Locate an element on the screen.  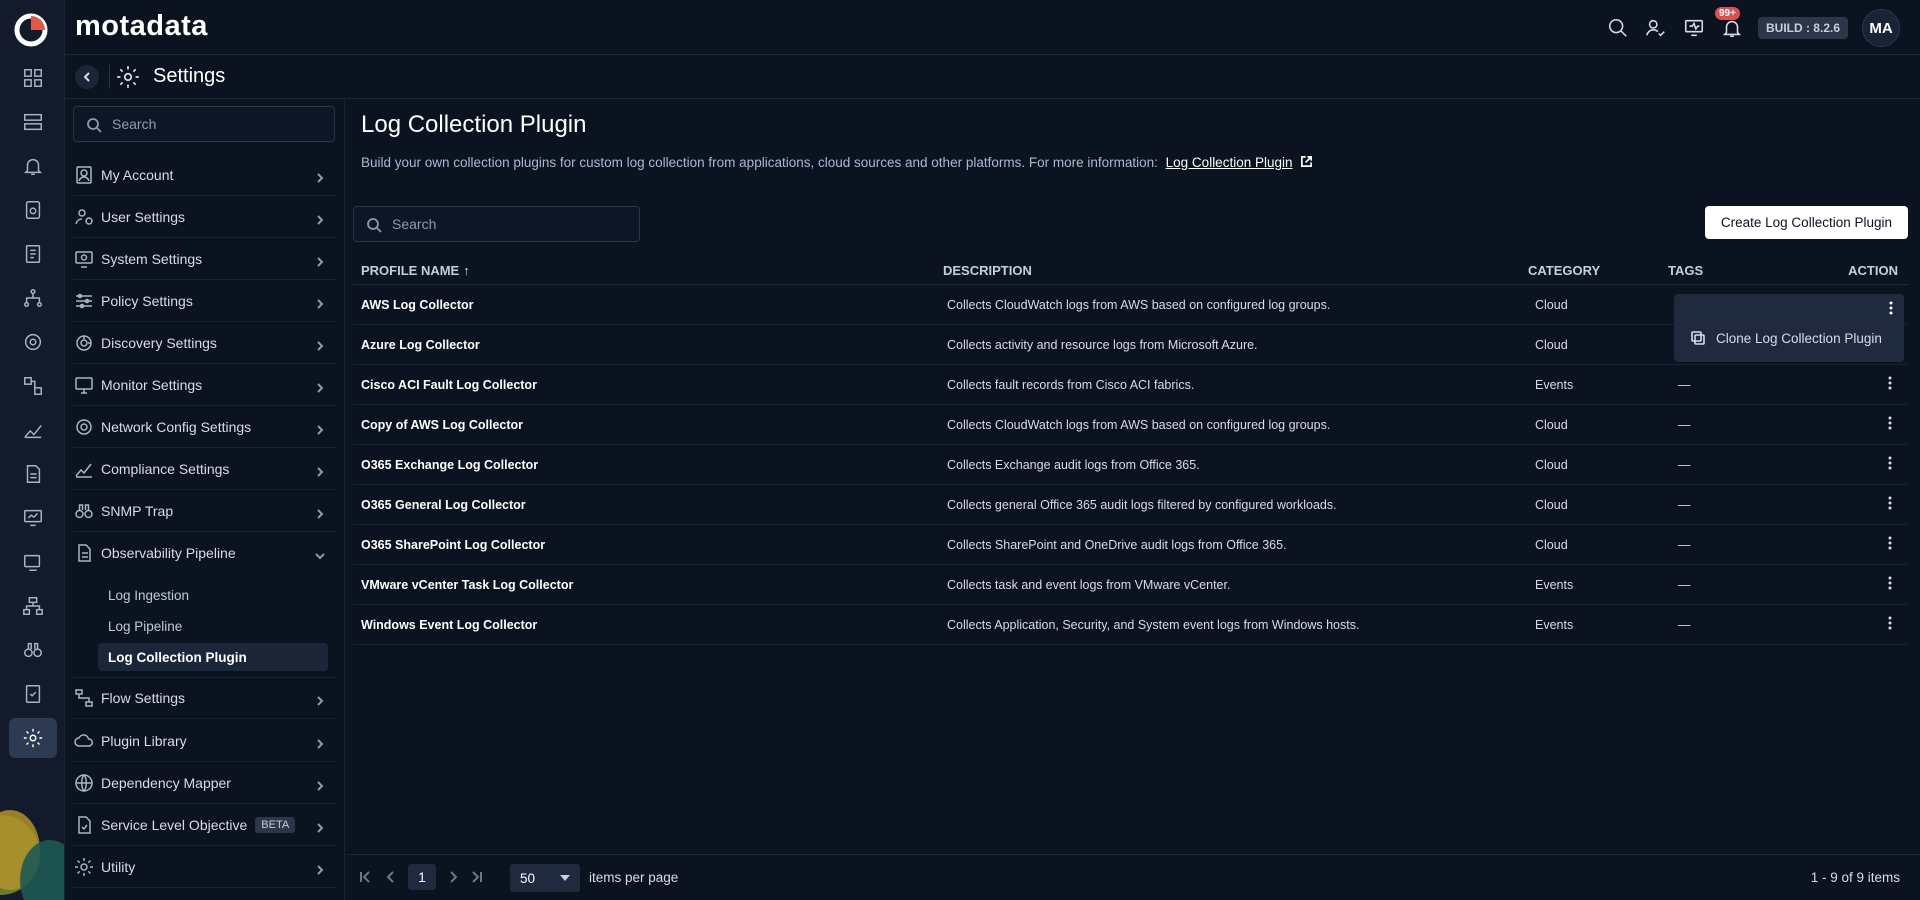
radar-icon is located at coordinates (33, 342).